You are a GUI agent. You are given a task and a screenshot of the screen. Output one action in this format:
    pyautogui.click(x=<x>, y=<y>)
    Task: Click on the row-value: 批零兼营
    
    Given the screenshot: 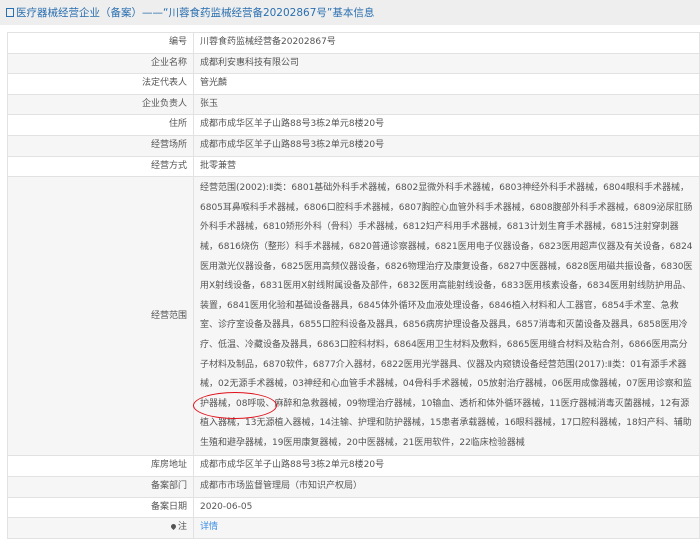 What is the action you would take?
    pyautogui.click(x=446, y=166)
    